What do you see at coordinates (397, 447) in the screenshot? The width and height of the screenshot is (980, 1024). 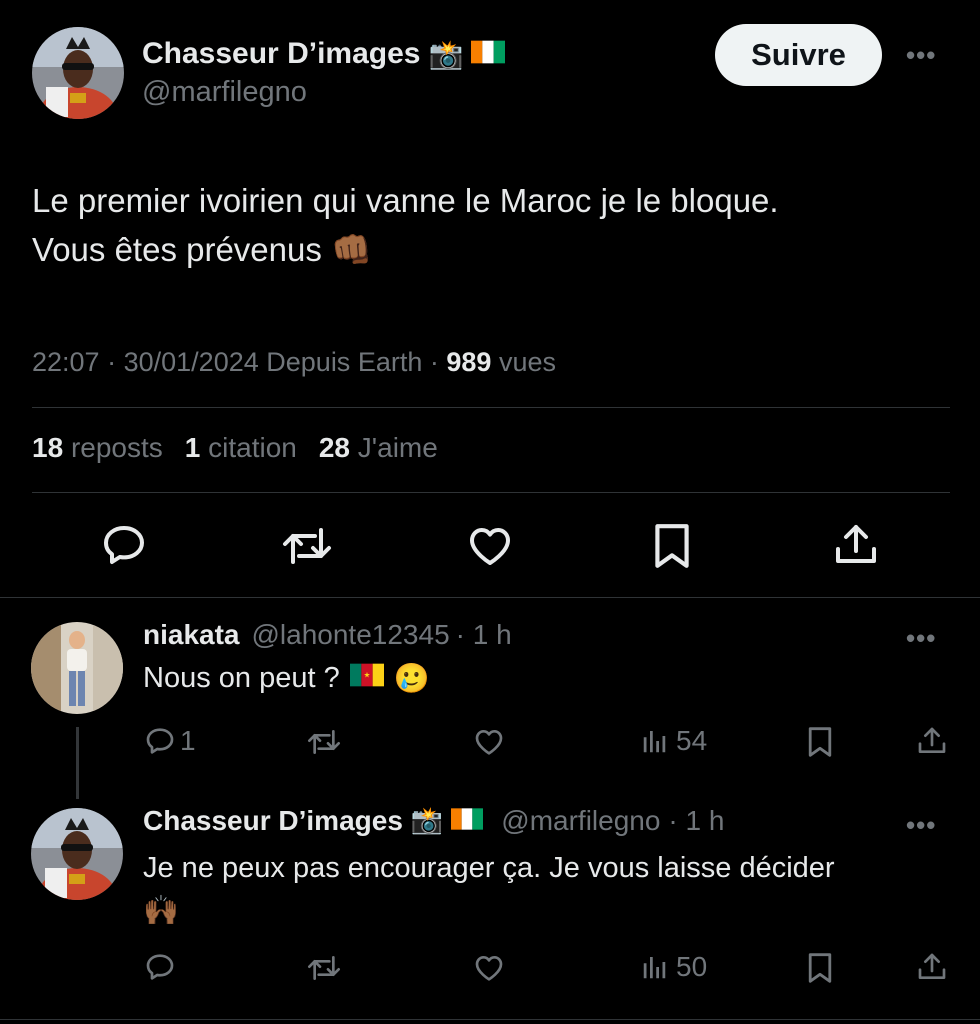 I see `likes-label: J'aime` at bounding box center [397, 447].